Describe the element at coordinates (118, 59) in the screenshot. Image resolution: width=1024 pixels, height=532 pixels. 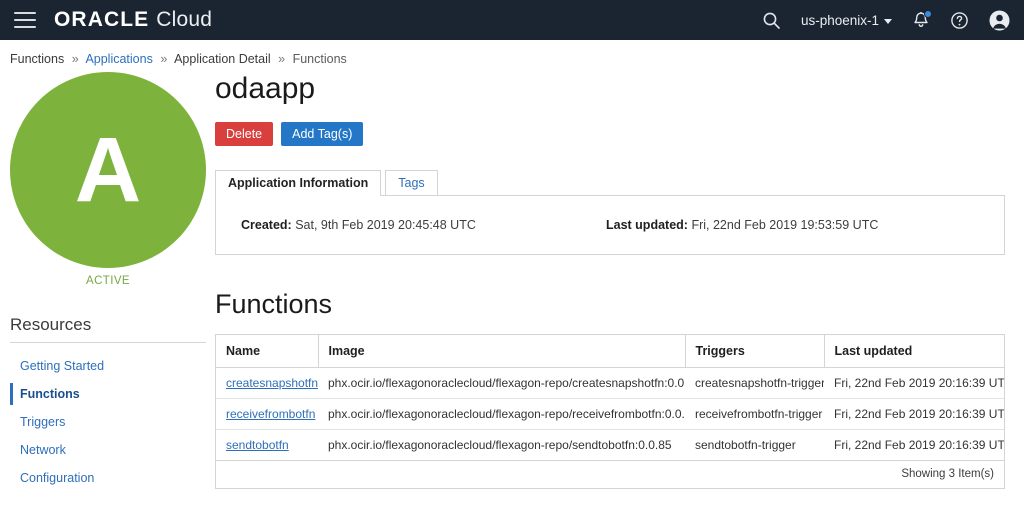
I see `breadcrumb-link-applications: Applications` at that location.